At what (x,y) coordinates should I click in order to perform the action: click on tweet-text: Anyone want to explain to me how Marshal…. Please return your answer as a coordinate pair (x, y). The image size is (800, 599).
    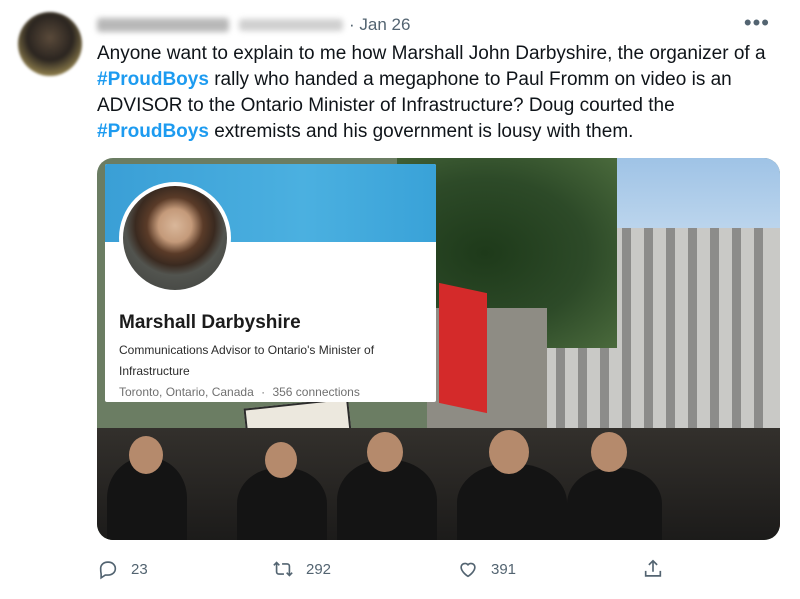
    Looking at the image, I should click on (439, 93).